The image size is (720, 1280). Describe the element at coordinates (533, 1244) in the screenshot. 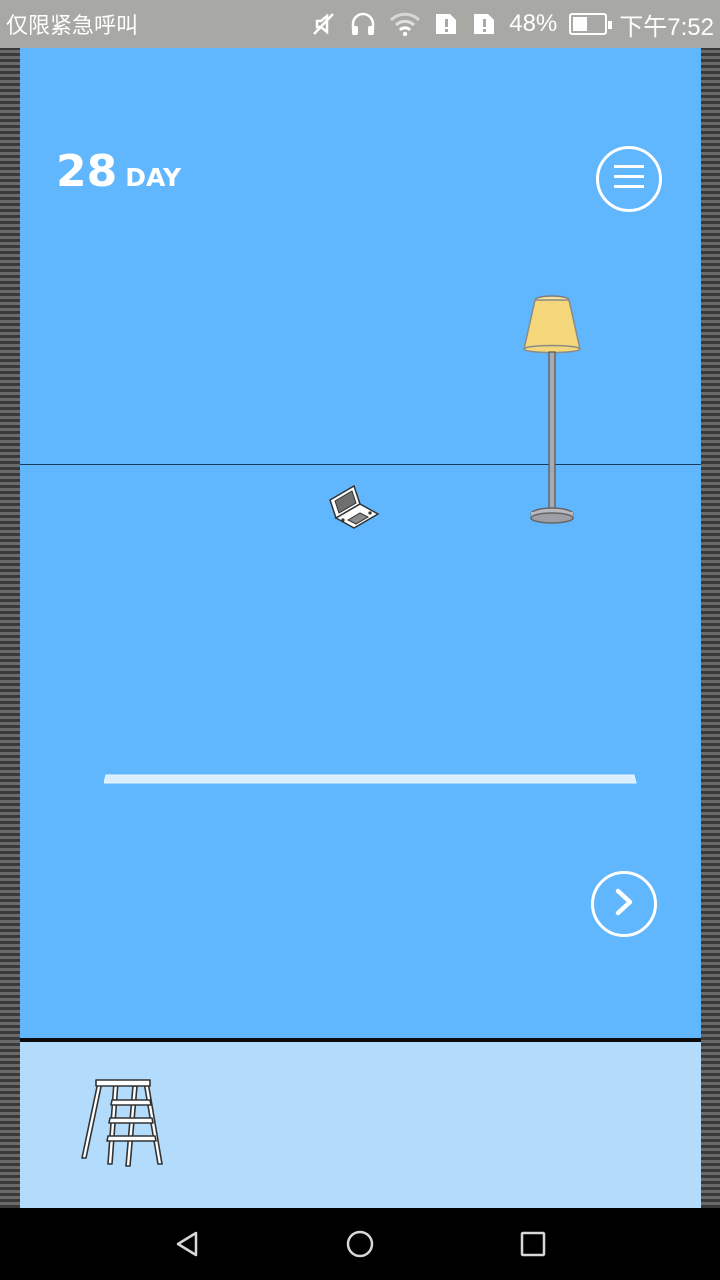

I see `recent-apps-icon` at that location.